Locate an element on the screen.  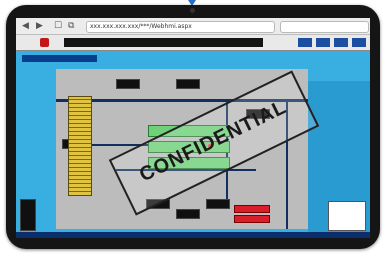
camera-icon is located at coordinates (192, 10).